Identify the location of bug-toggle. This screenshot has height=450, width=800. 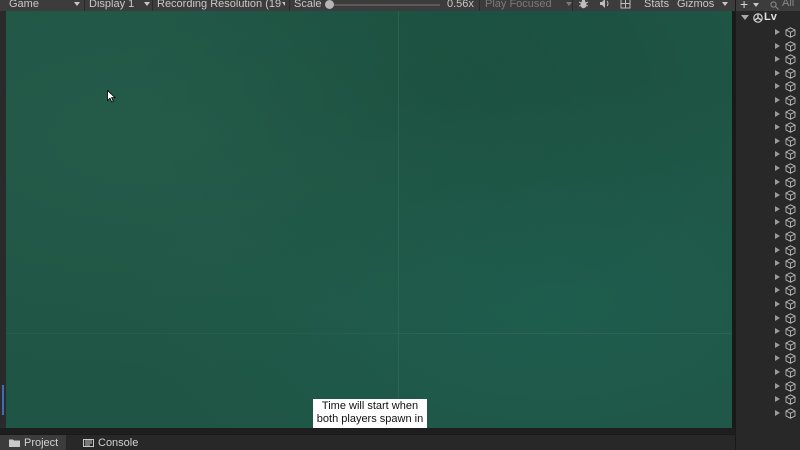
(584, 5).